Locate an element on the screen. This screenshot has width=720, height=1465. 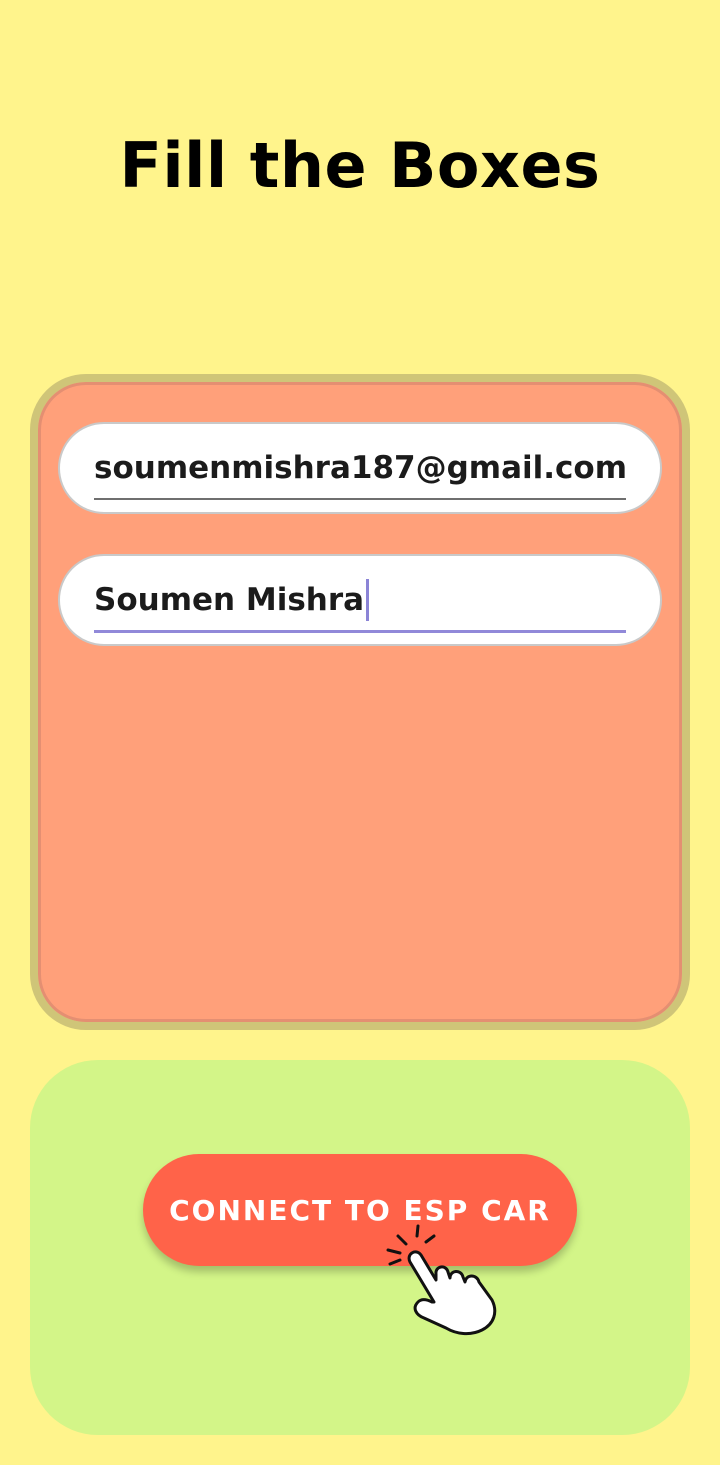
name-field-value: Soumen Mishra is located at coordinates (229, 600).